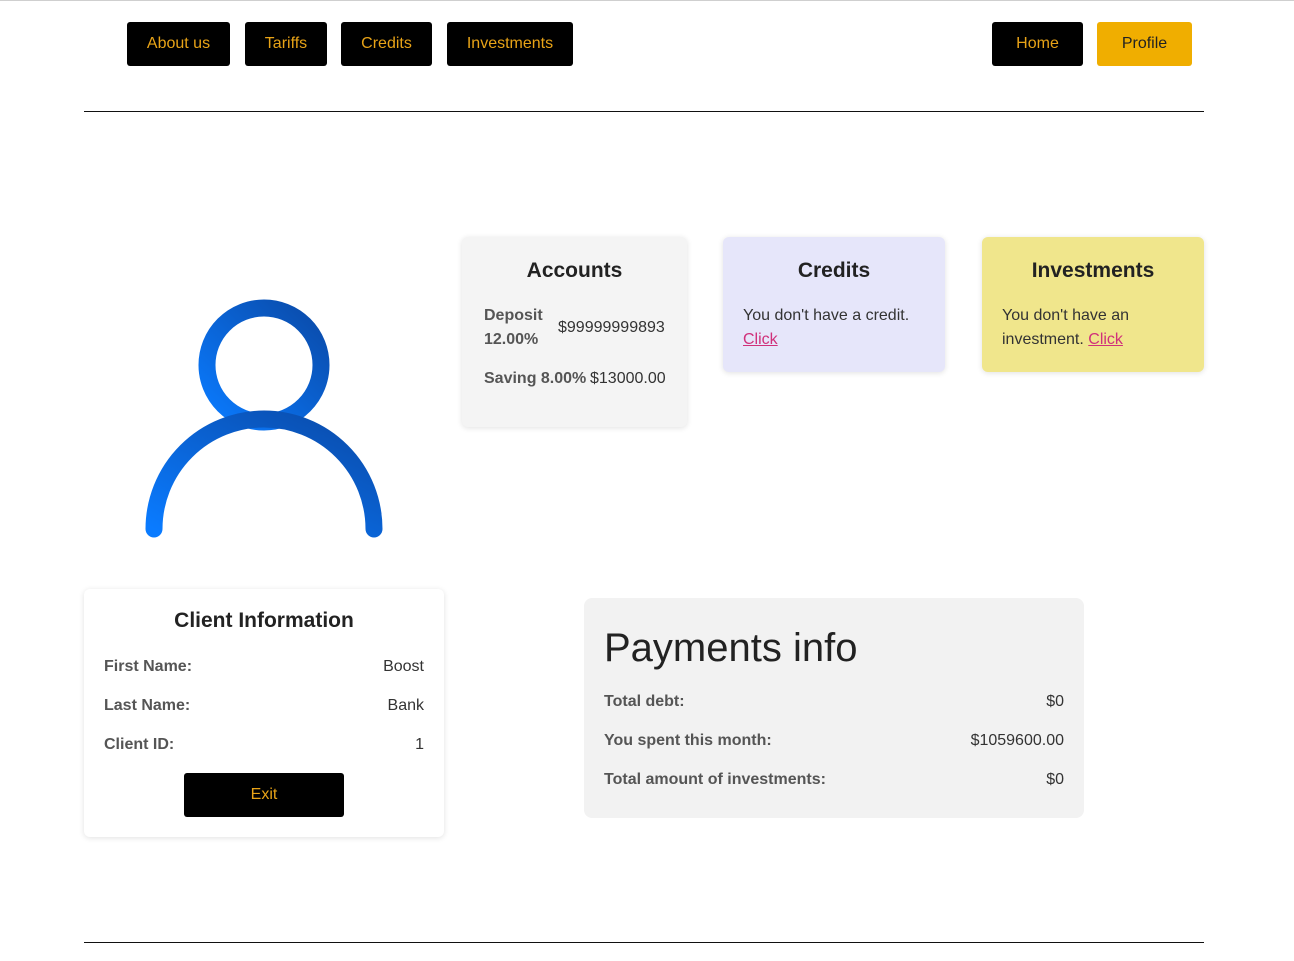 This screenshot has height=961, width=1294. I want to click on first-name-row: First Name: Boost, so click(264, 667).